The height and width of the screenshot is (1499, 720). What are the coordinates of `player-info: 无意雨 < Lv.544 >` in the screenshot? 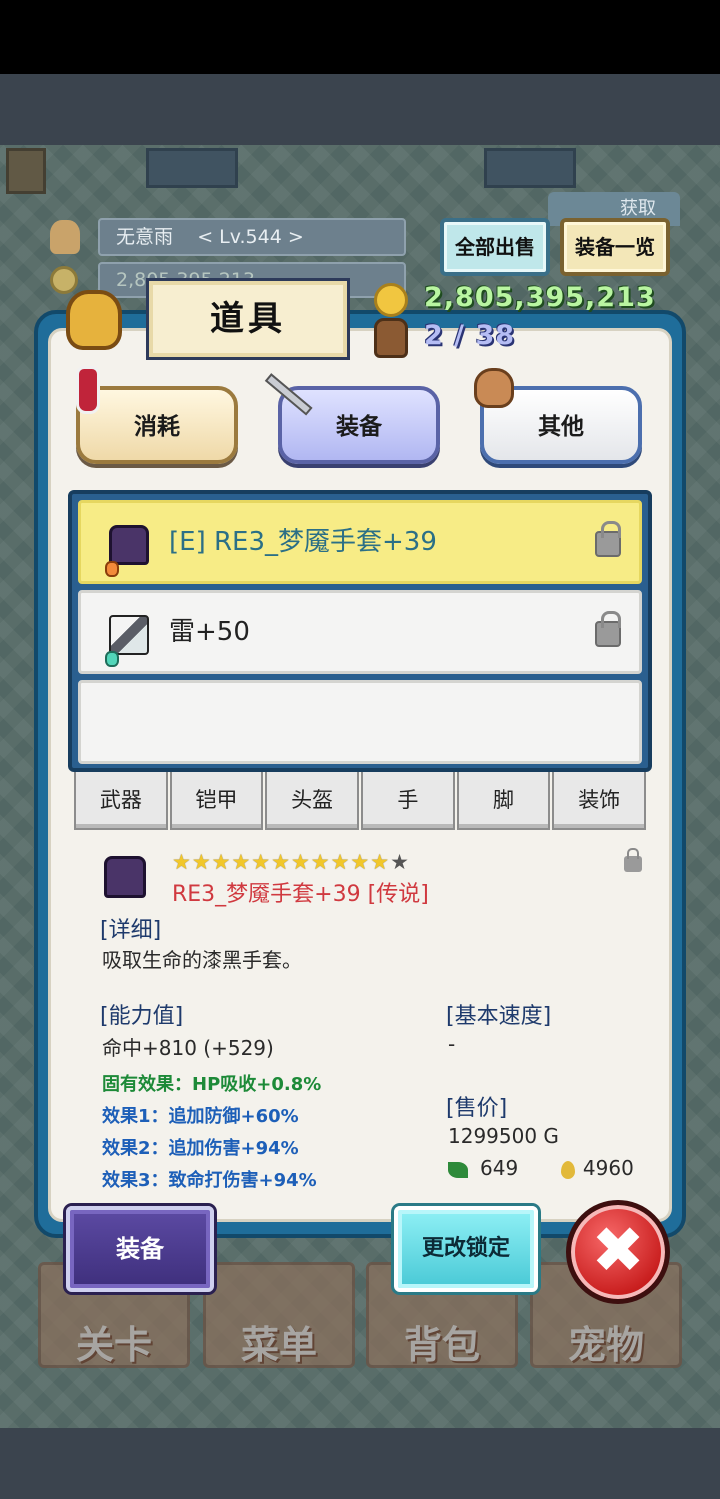 It's located at (252, 237).